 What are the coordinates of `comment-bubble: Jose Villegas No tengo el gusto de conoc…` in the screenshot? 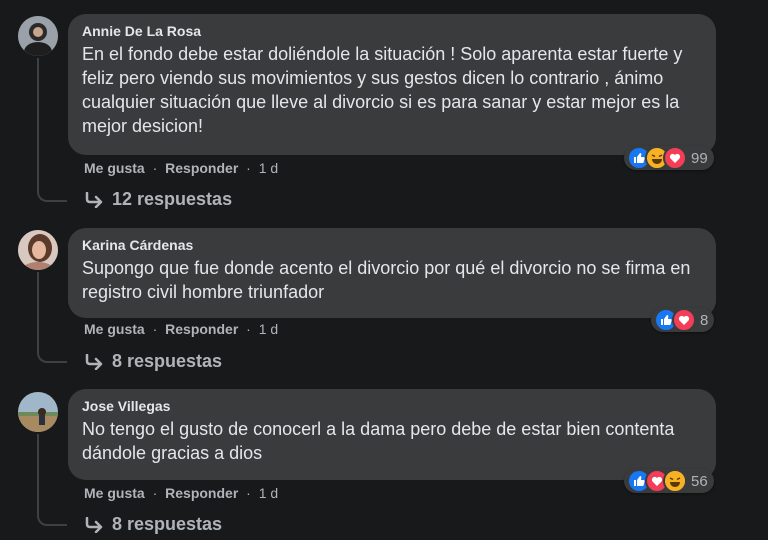 It's located at (392, 434).